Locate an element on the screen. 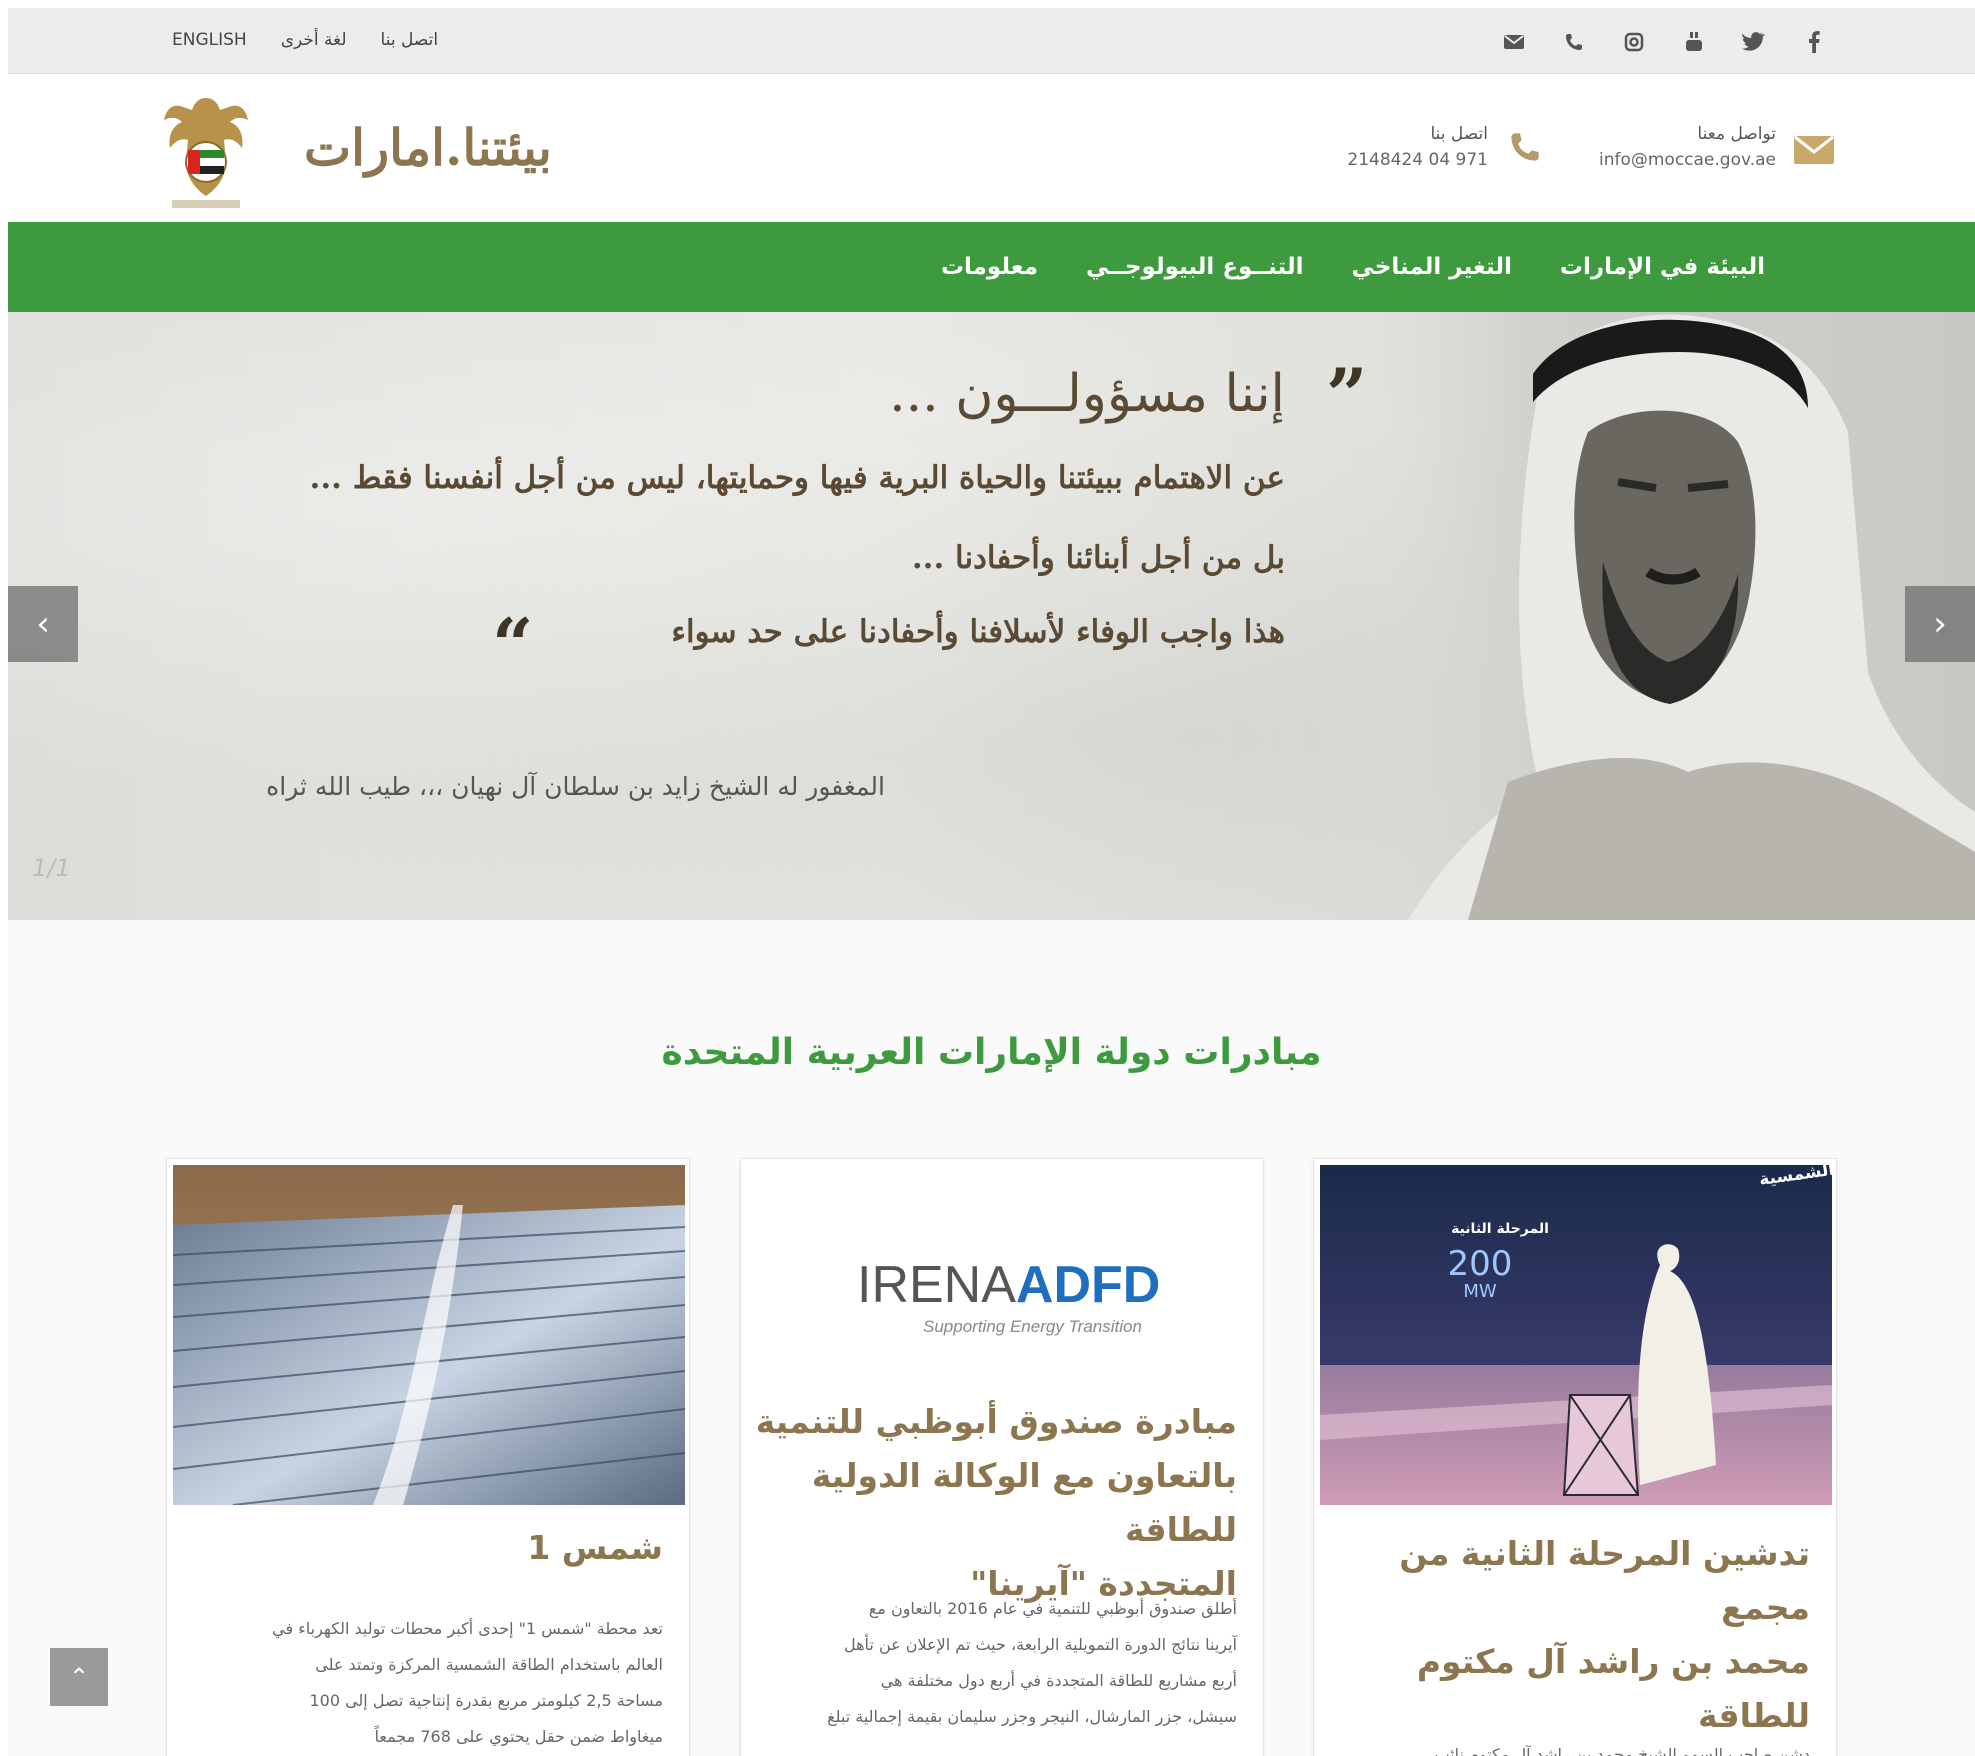 This screenshot has width=1975, height=1756. quote-open-mark: ” is located at coordinates (1347, 394).